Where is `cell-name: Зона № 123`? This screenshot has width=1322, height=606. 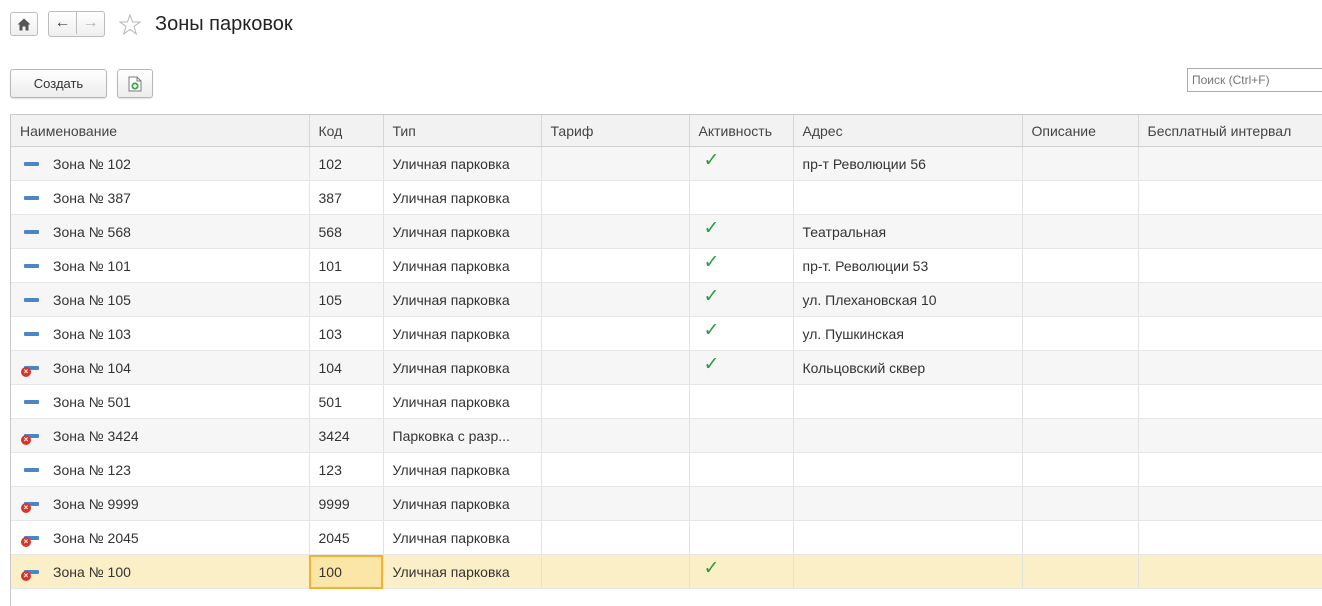
cell-name: Зона № 123 is located at coordinates (160, 469).